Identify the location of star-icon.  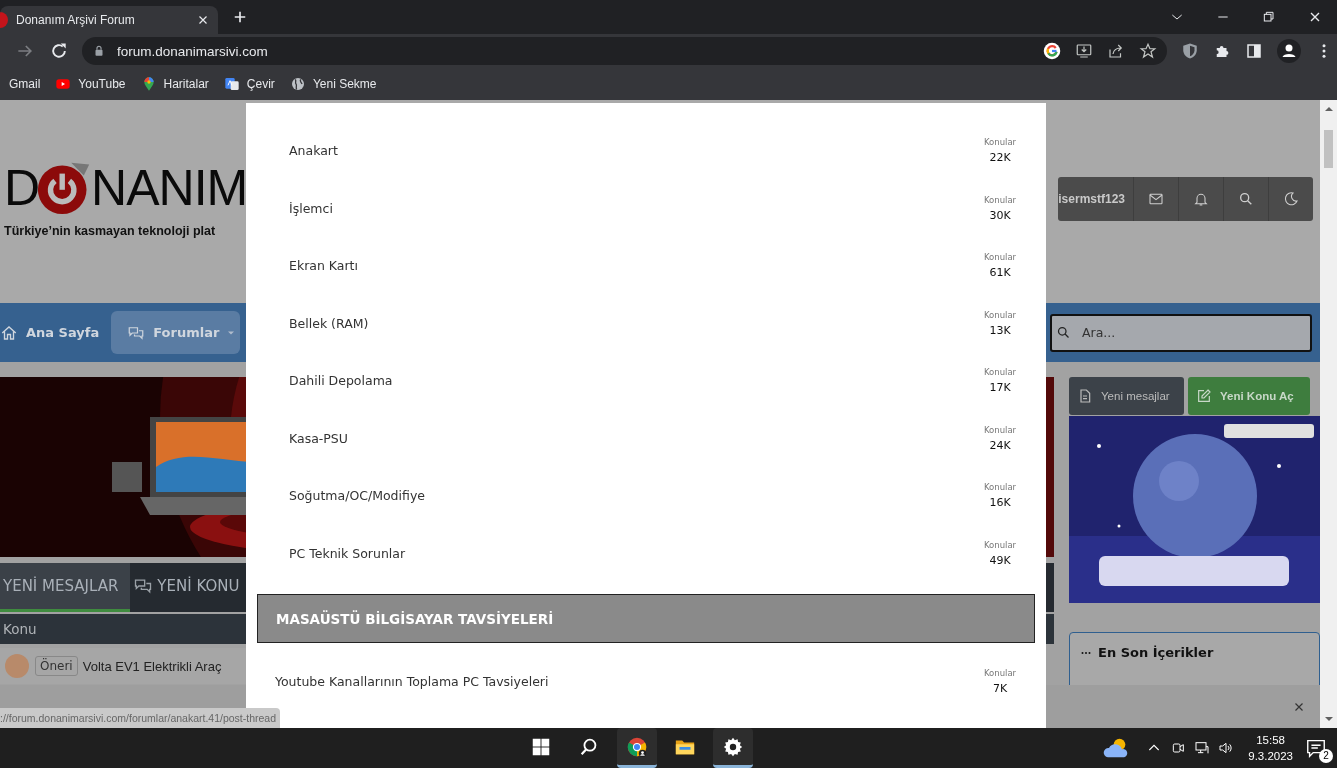
(1148, 51).